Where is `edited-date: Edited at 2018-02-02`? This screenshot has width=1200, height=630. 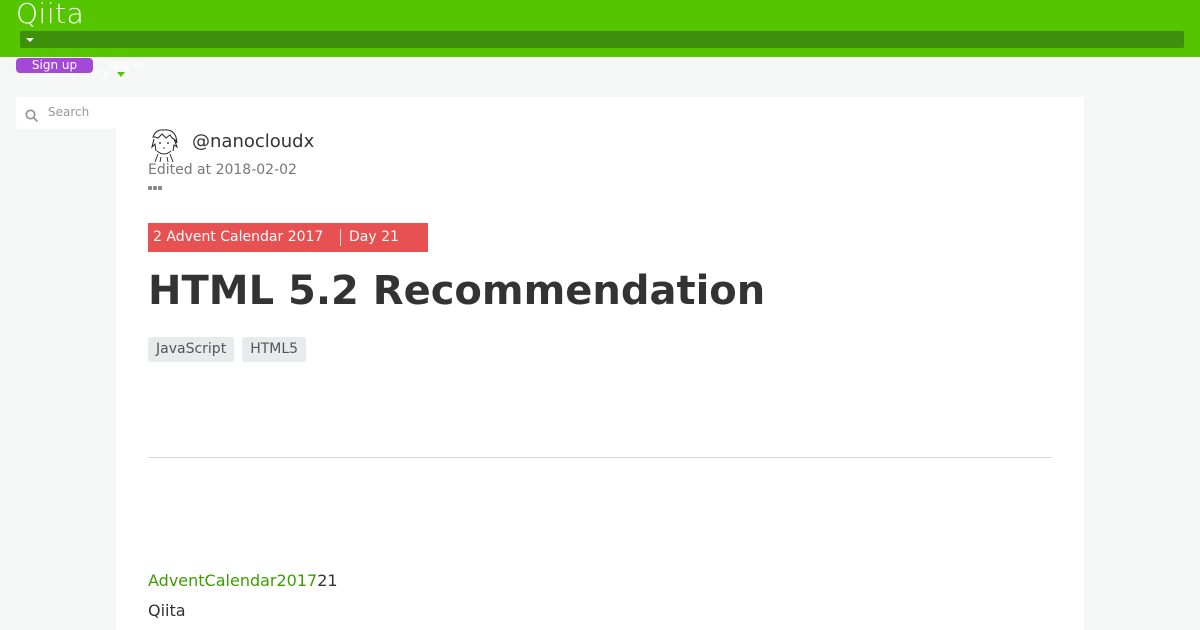 edited-date: Edited at 2018-02-02 is located at coordinates (222, 170).